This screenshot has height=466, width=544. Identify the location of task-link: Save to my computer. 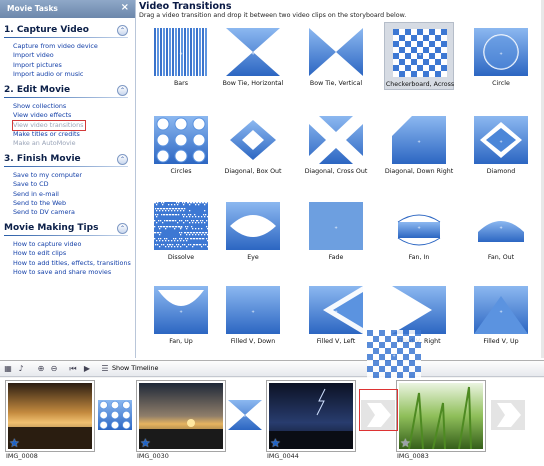
(74, 175).